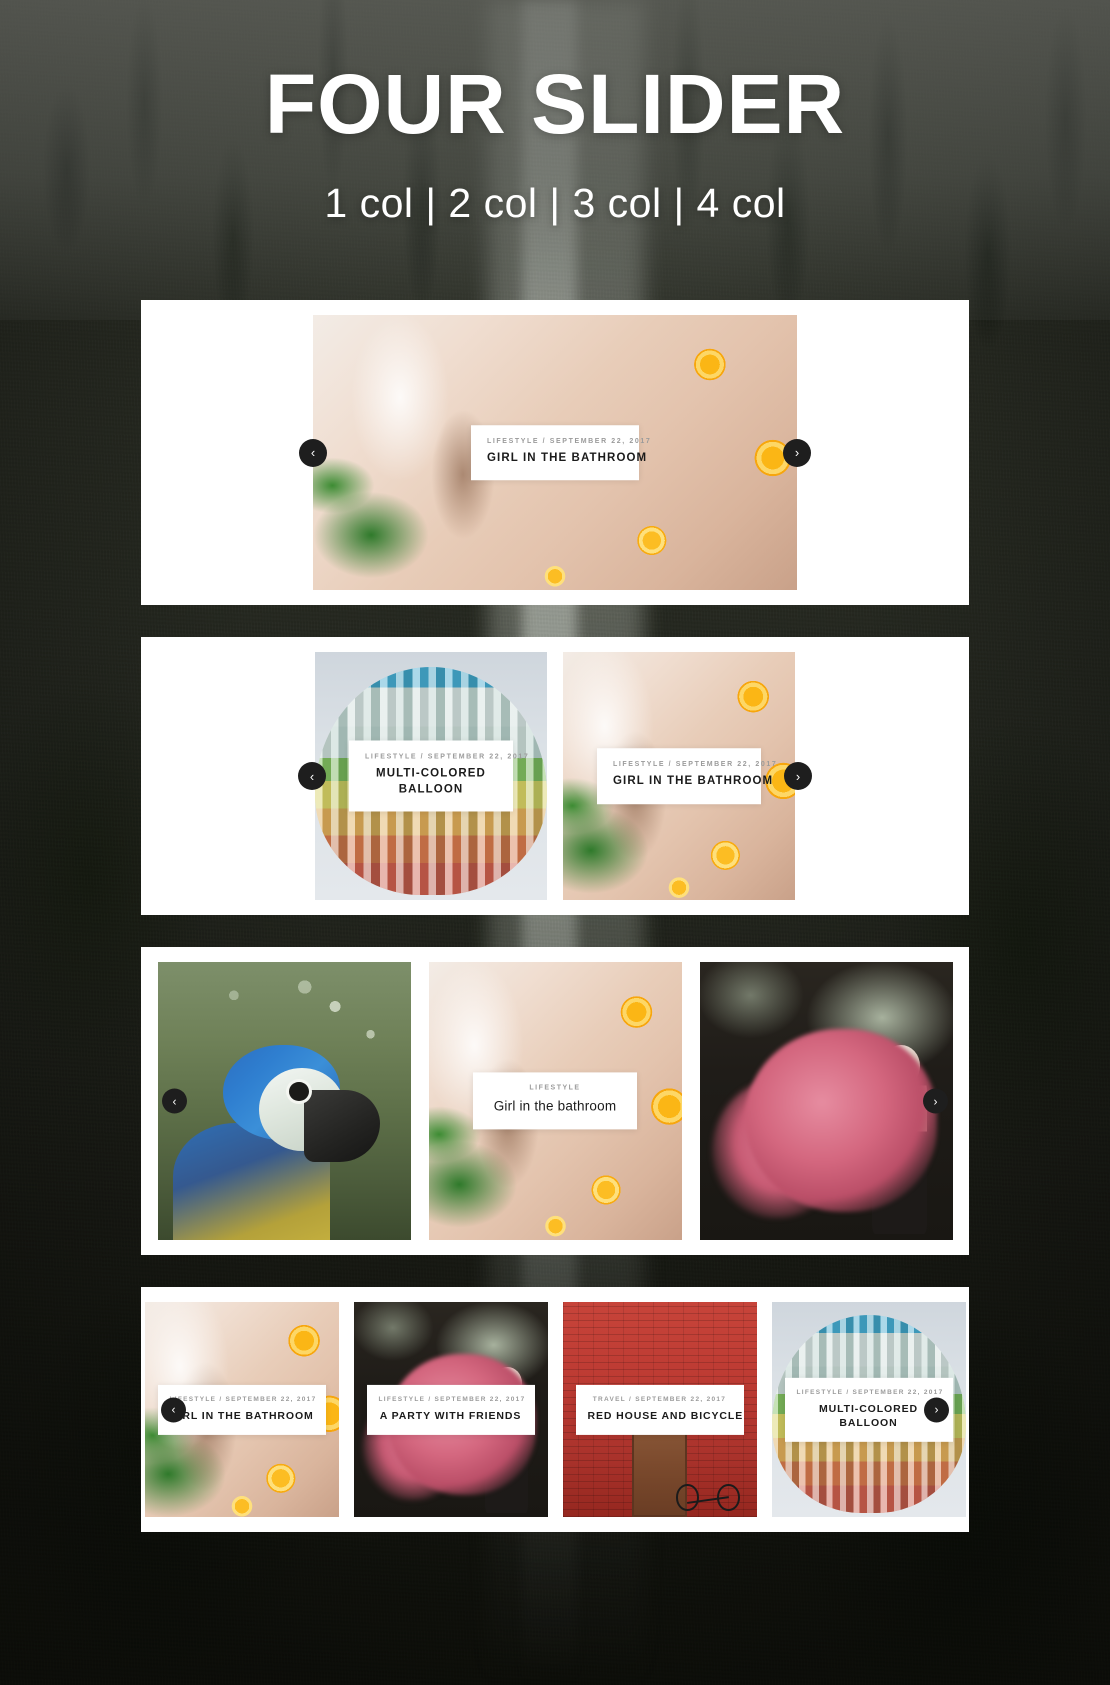 The image size is (1110, 1685). I want to click on caption-title: Girl in the bathroom, so click(555, 1106).